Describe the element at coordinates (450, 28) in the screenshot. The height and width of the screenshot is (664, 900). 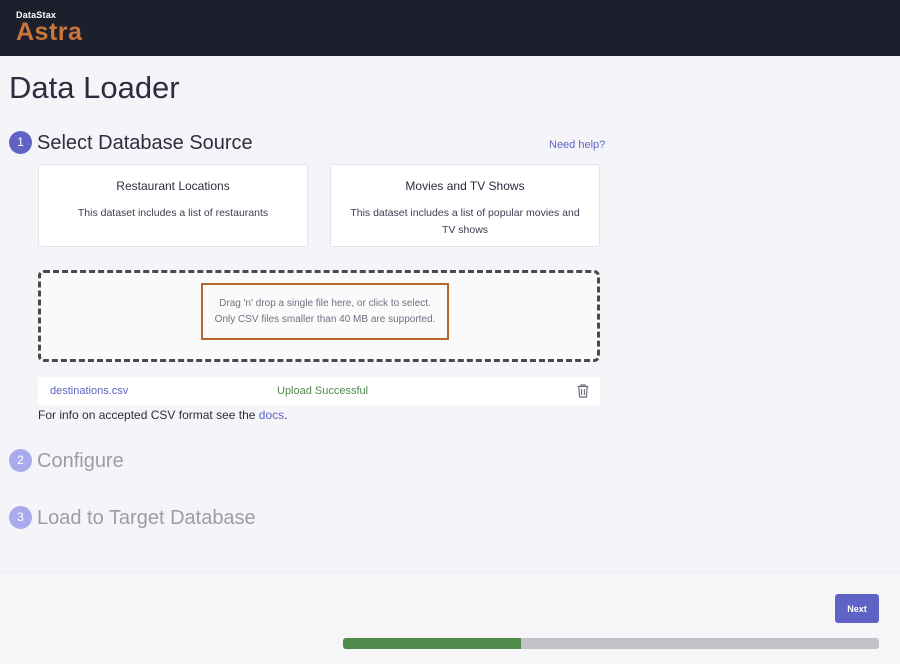
I see `top-bar: DataStax Astra` at that location.